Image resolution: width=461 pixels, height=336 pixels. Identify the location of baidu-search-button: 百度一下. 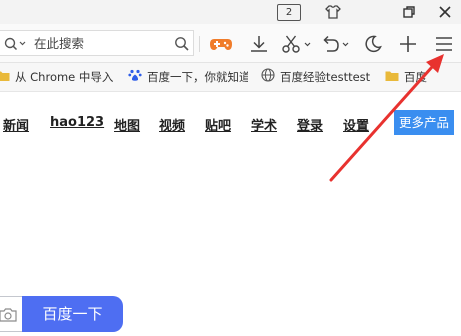
(72, 314).